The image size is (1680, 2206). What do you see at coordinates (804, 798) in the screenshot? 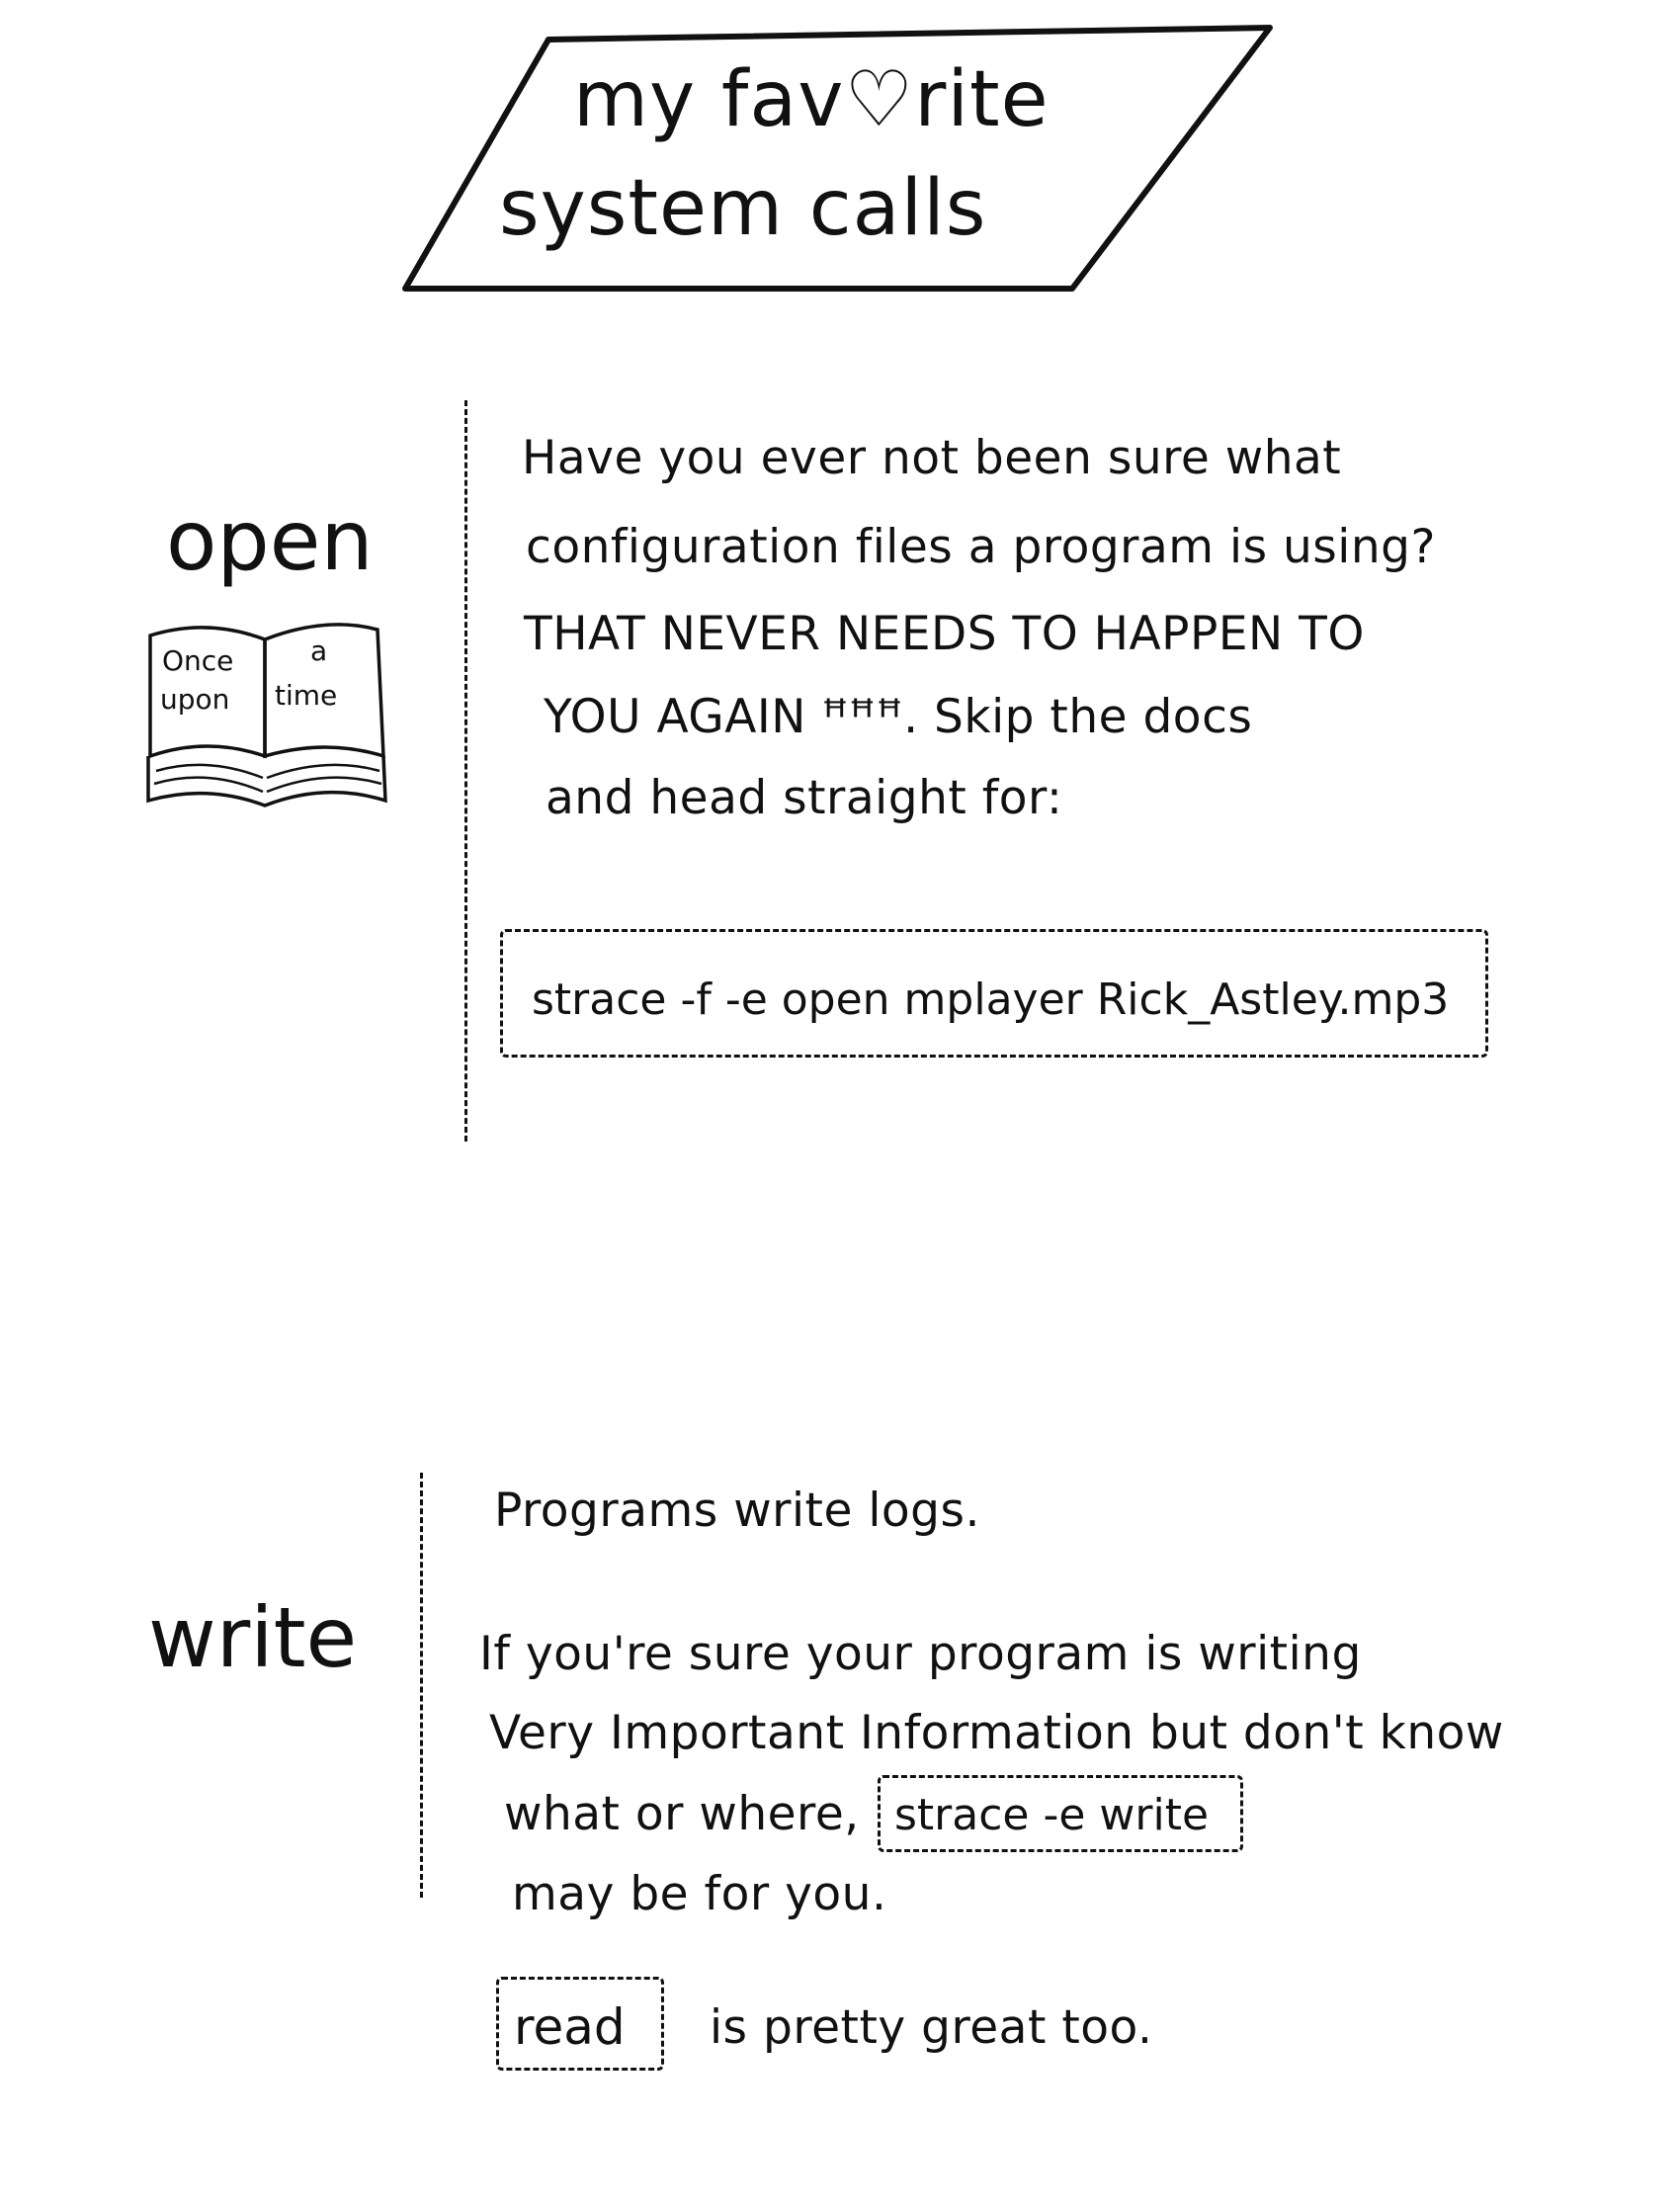
I see `open-body-line-5: and head straight for:` at bounding box center [804, 798].